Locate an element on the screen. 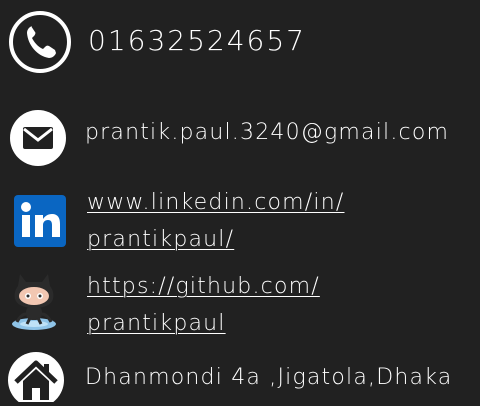  address-contact-row: Dhanmondi 4a ,Jigatola,Dhaka is located at coordinates (240, 379).